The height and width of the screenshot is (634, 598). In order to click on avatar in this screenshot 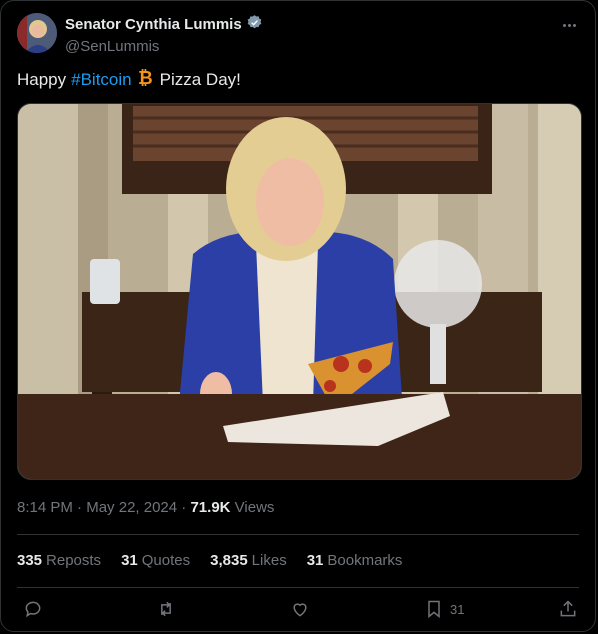, I will do `click(37, 33)`.